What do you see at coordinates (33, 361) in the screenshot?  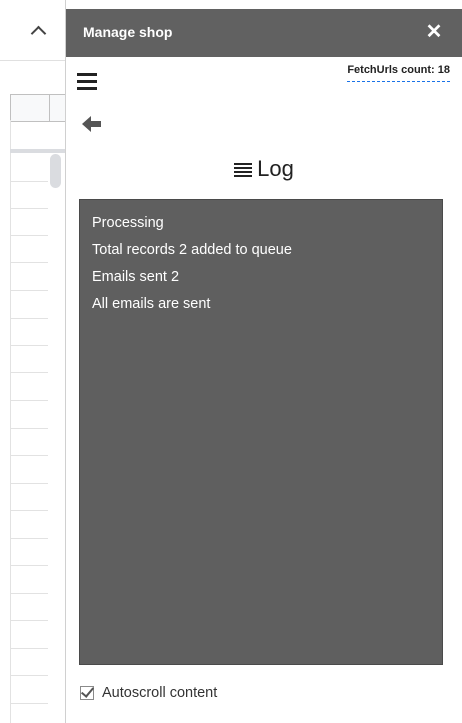 I see `spreadsheet-area` at bounding box center [33, 361].